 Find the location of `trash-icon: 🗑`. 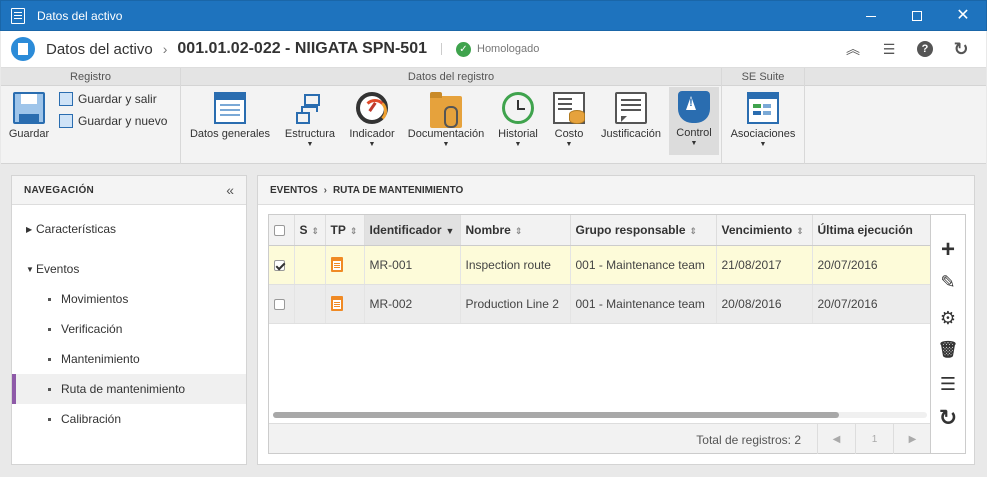

trash-icon: 🗑 is located at coordinates (948, 350).